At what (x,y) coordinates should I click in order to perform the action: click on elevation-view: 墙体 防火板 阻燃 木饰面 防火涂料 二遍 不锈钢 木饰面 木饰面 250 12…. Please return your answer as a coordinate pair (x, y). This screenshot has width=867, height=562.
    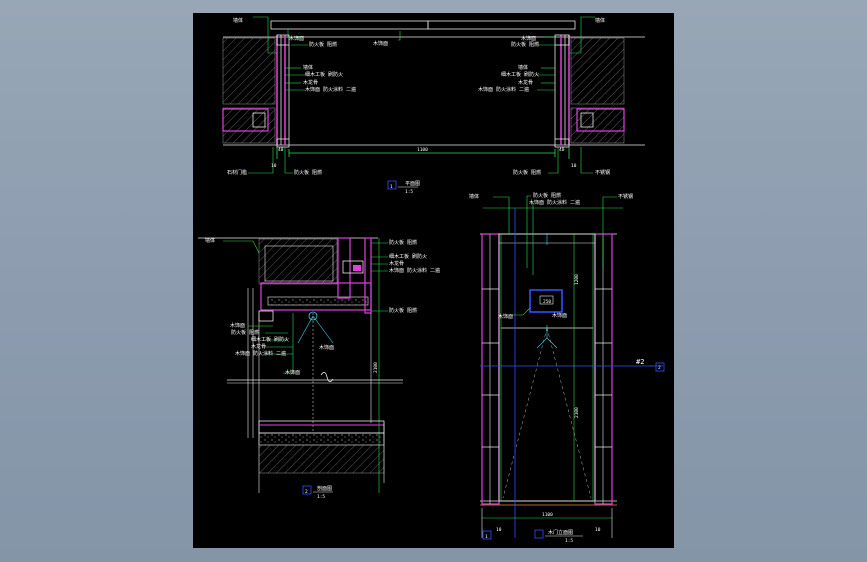
    Looking at the image, I should click on (567, 368).